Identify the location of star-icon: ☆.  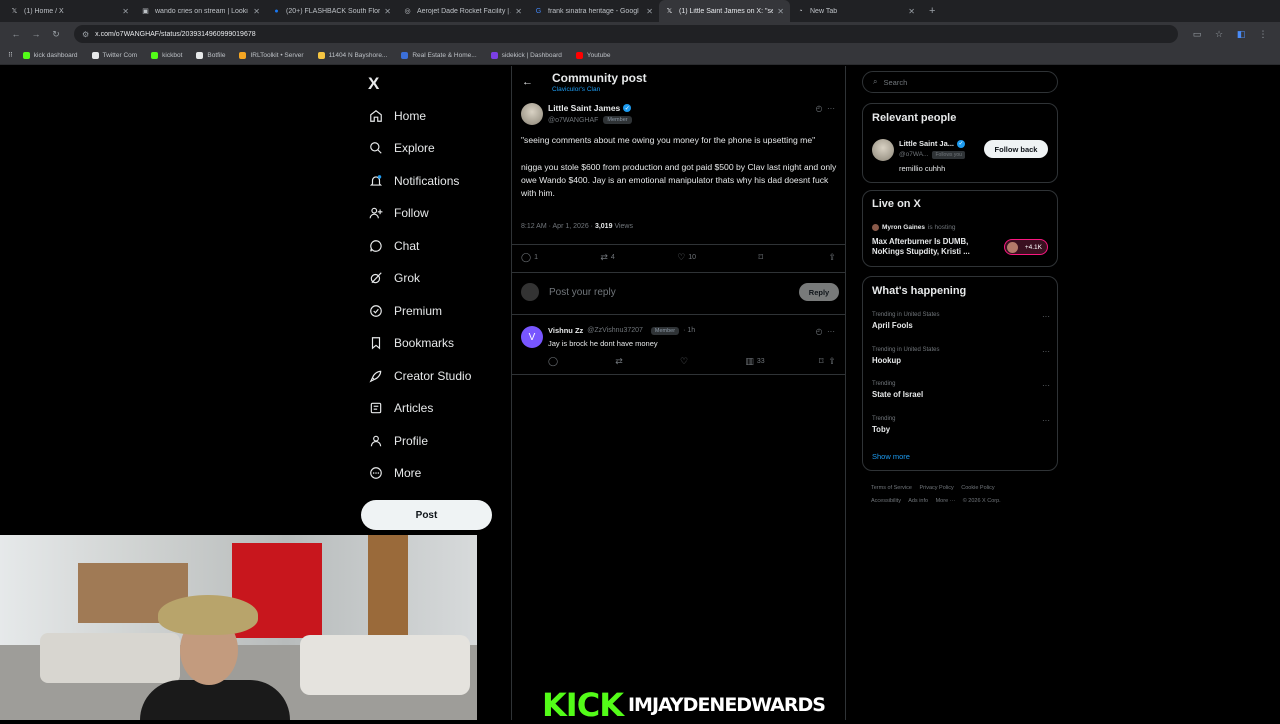
(1219, 34).